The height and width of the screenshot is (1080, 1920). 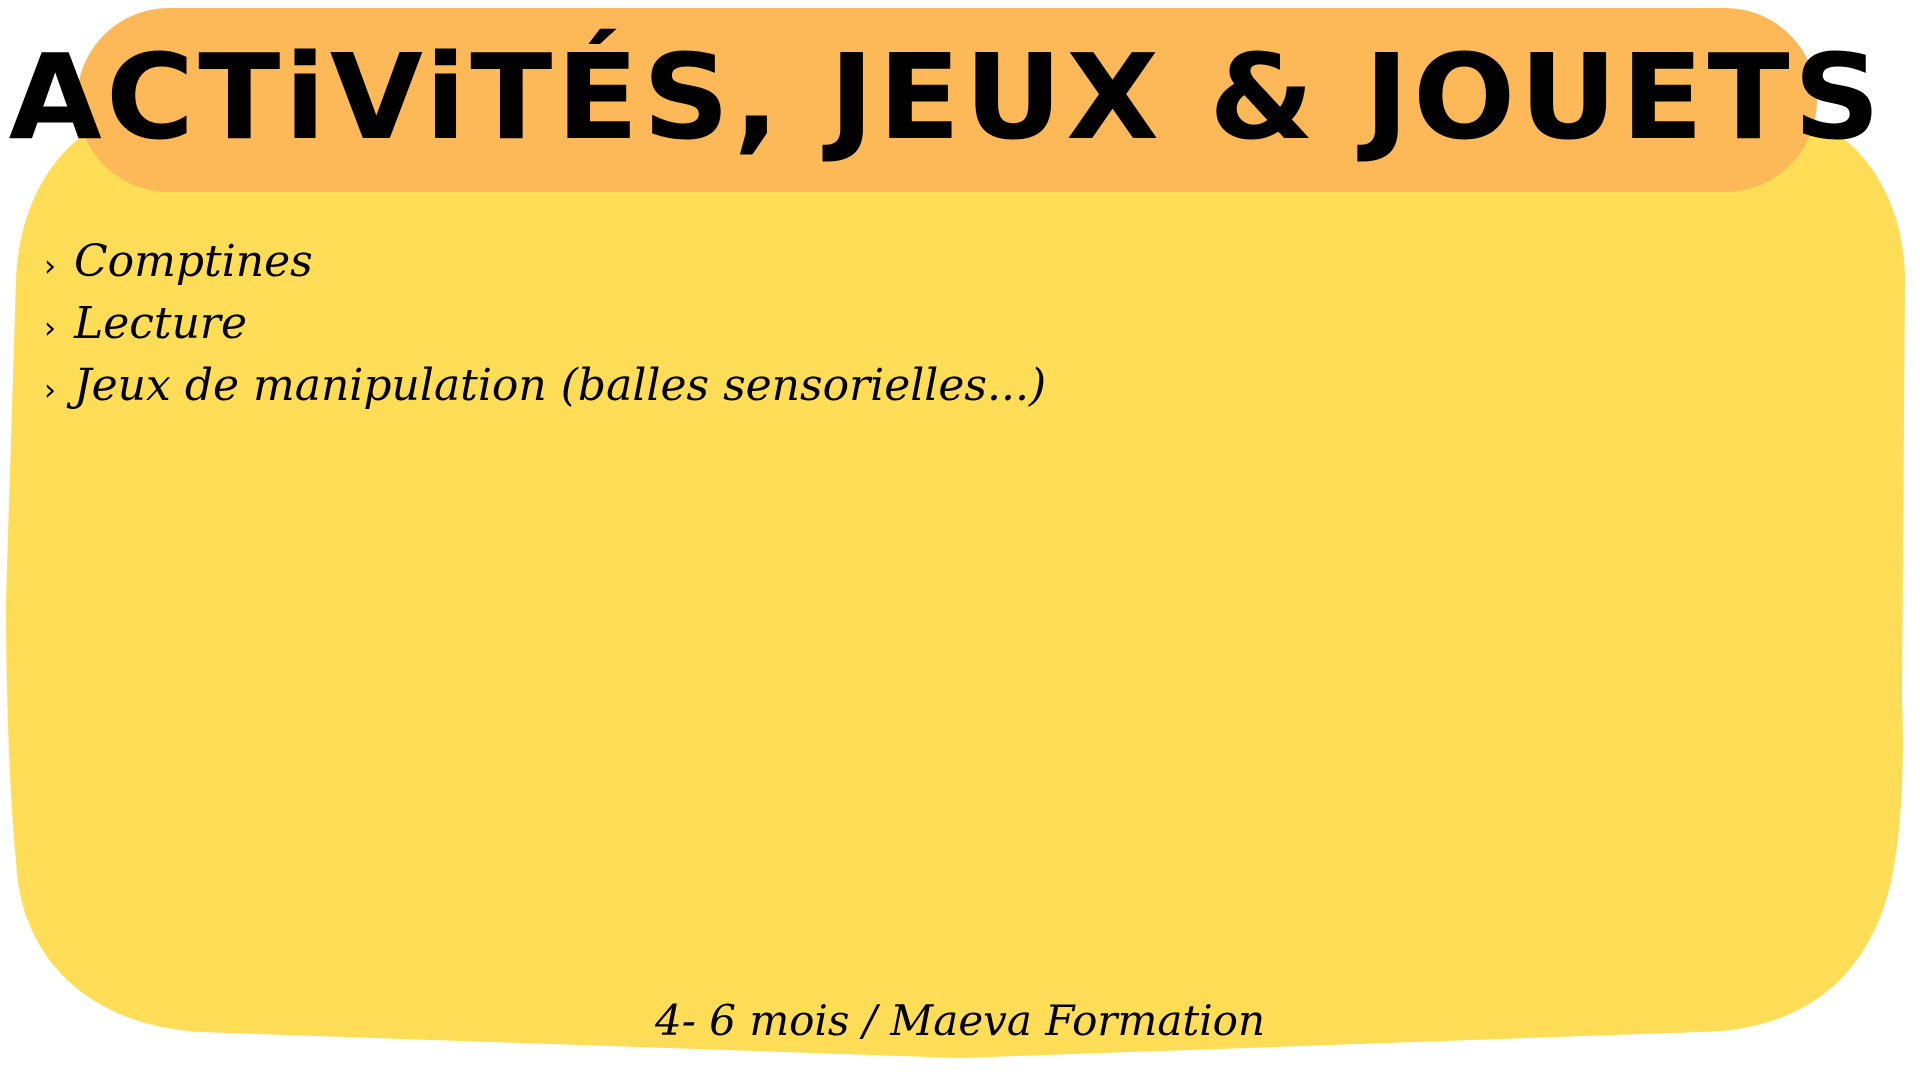 What do you see at coordinates (160, 323) in the screenshot?
I see `list-item-label: Lecture` at bounding box center [160, 323].